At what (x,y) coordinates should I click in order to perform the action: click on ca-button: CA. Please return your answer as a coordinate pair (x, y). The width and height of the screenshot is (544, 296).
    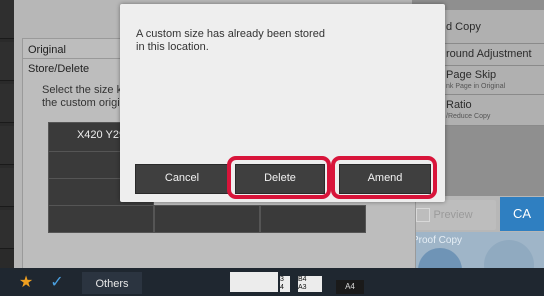
    Looking at the image, I should click on (522, 214).